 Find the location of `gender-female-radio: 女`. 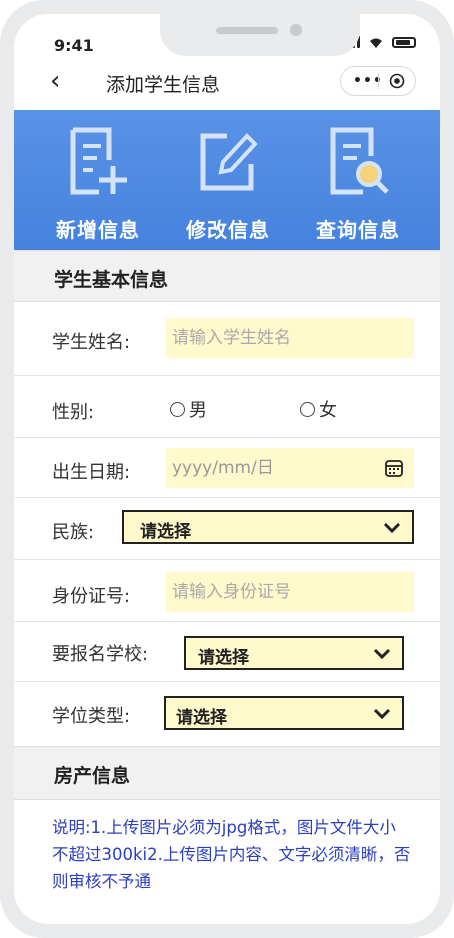

gender-female-radio: 女 is located at coordinates (318, 409).